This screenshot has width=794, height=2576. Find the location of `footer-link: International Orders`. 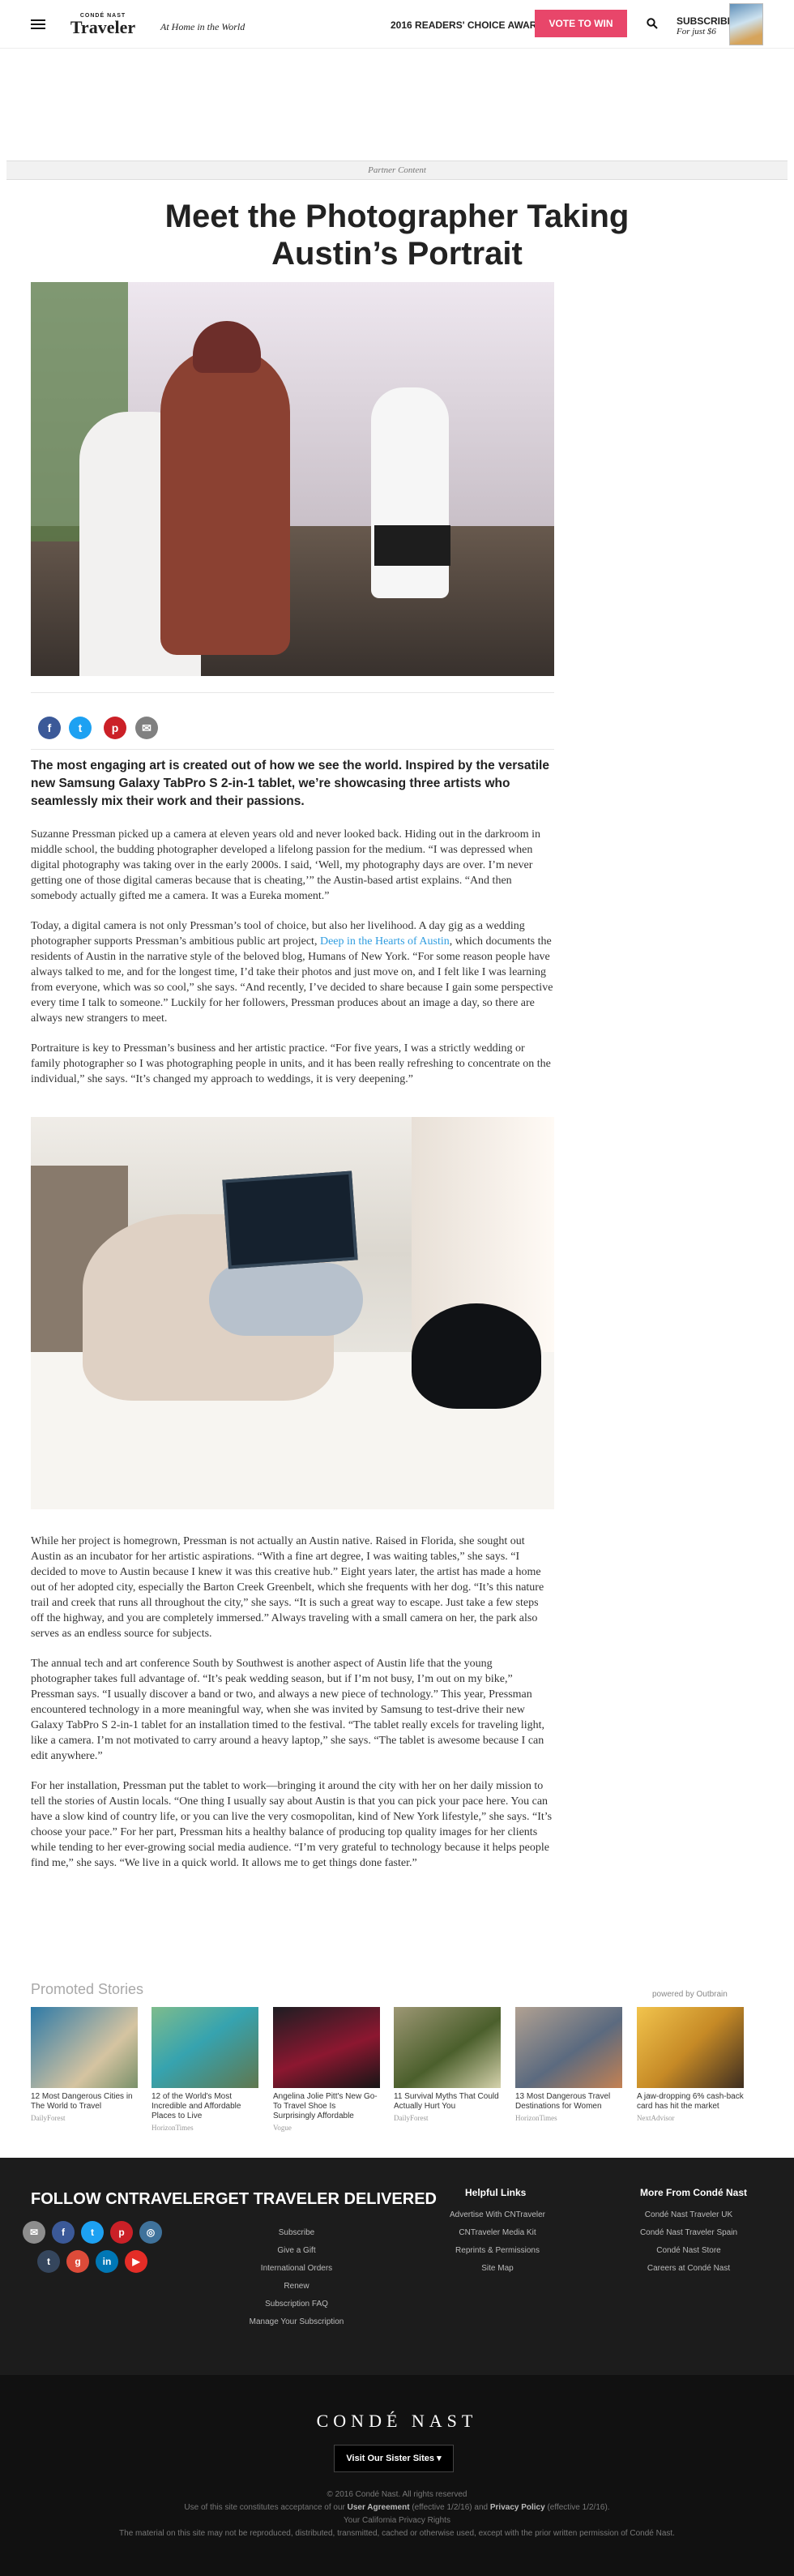

footer-link: International Orders is located at coordinates (297, 2269).